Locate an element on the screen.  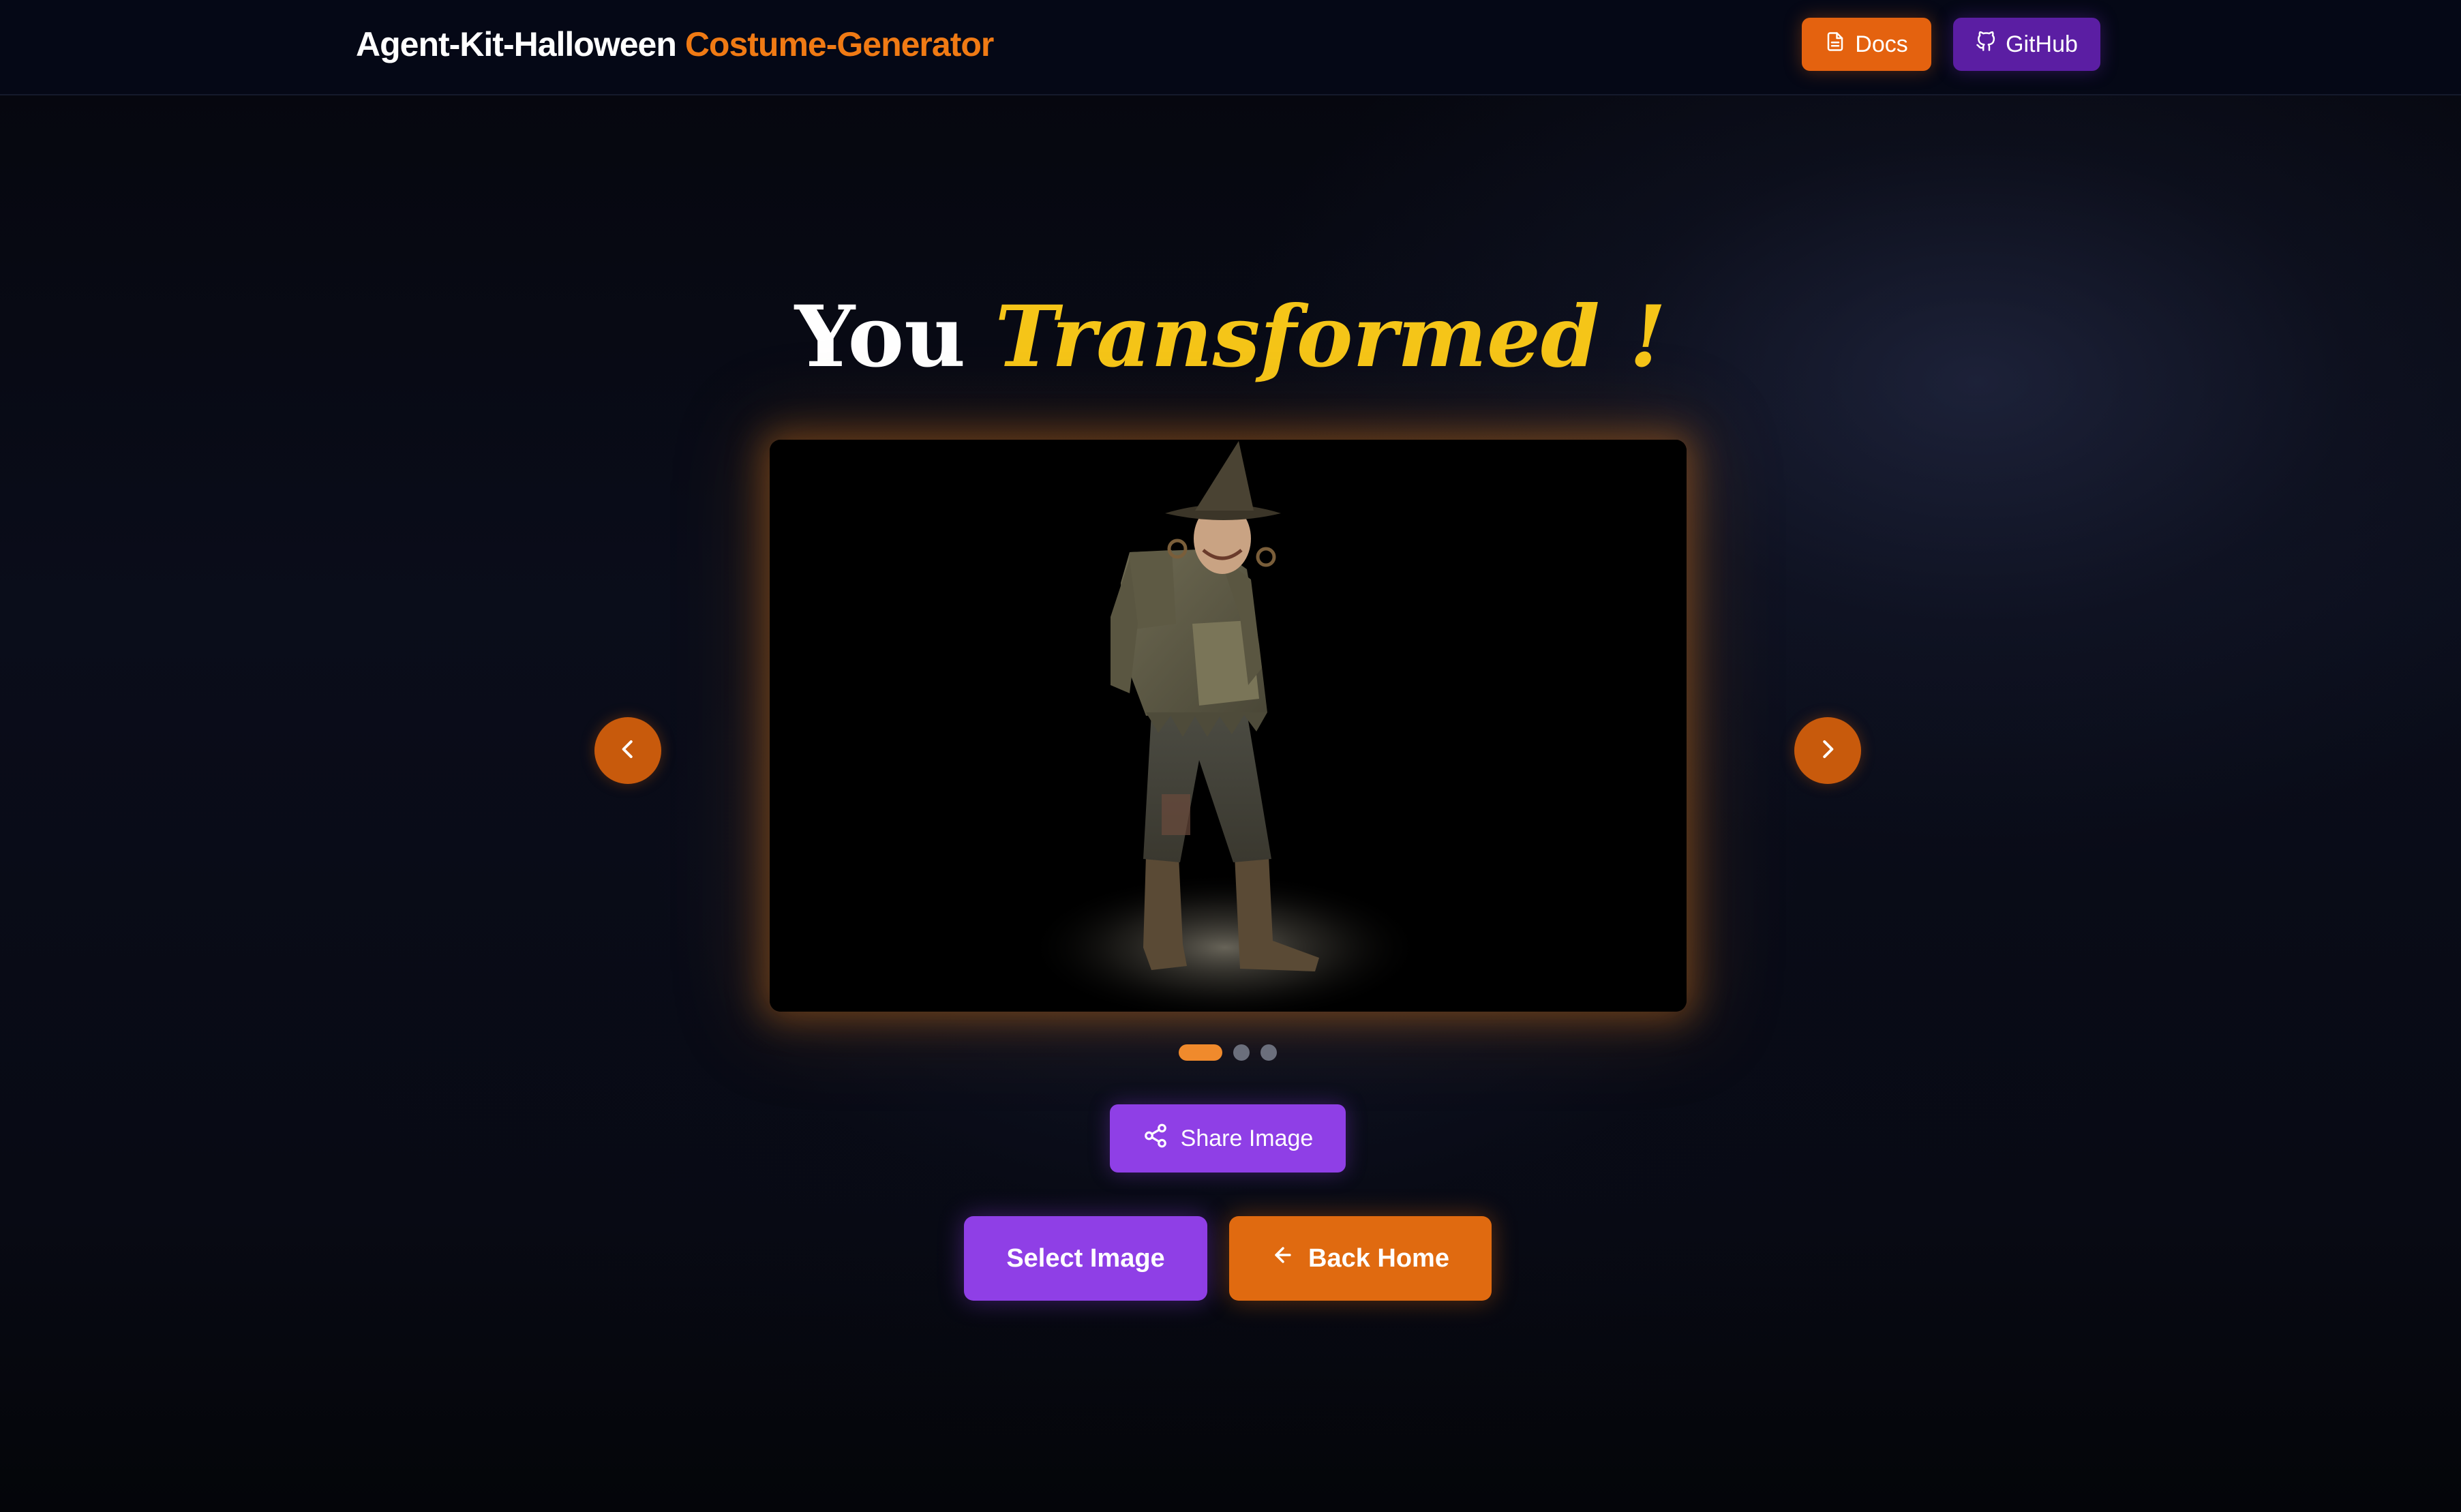
carousel-pagination is located at coordinates (1228, 1053).